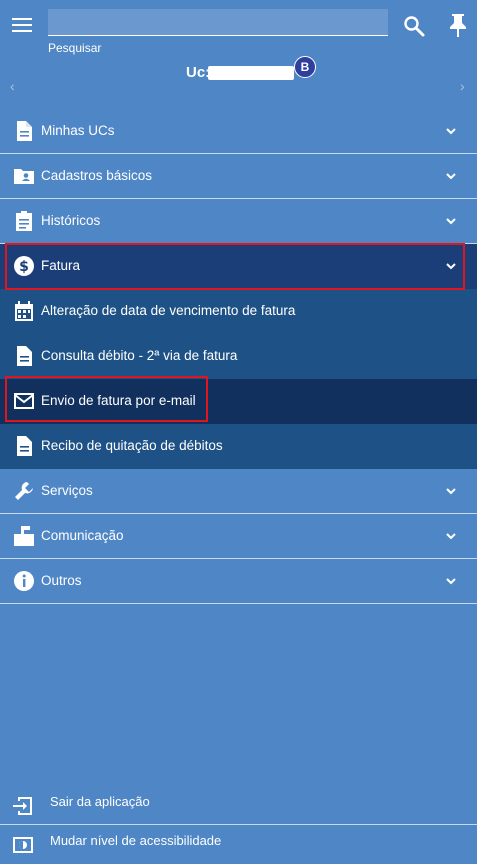 The height and width of the screenshot is (864, 477). Describe the element at coordinates (238, 805) in the screenshot. I see `logout-button: Sair da aplicação` at that location.